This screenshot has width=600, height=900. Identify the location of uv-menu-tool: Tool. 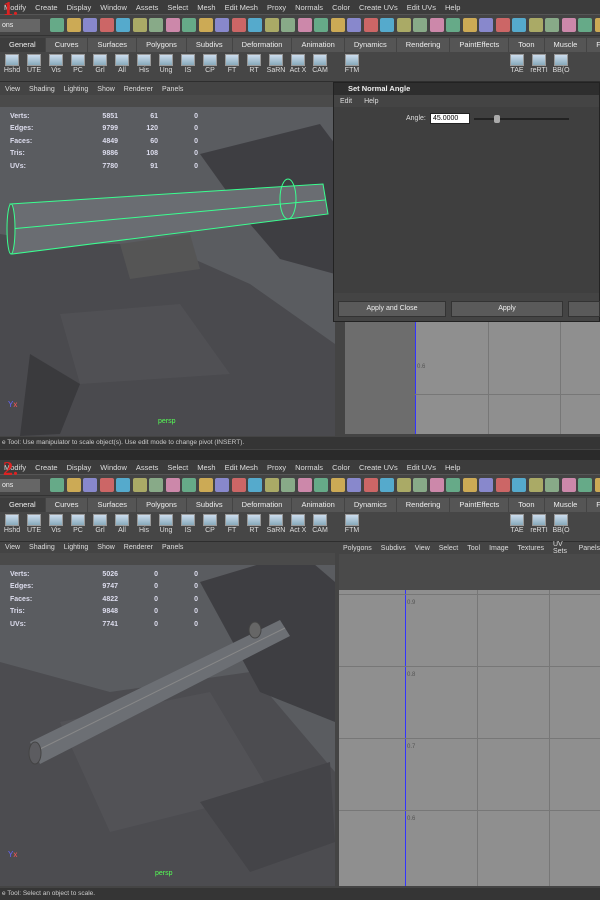
(473, 548).